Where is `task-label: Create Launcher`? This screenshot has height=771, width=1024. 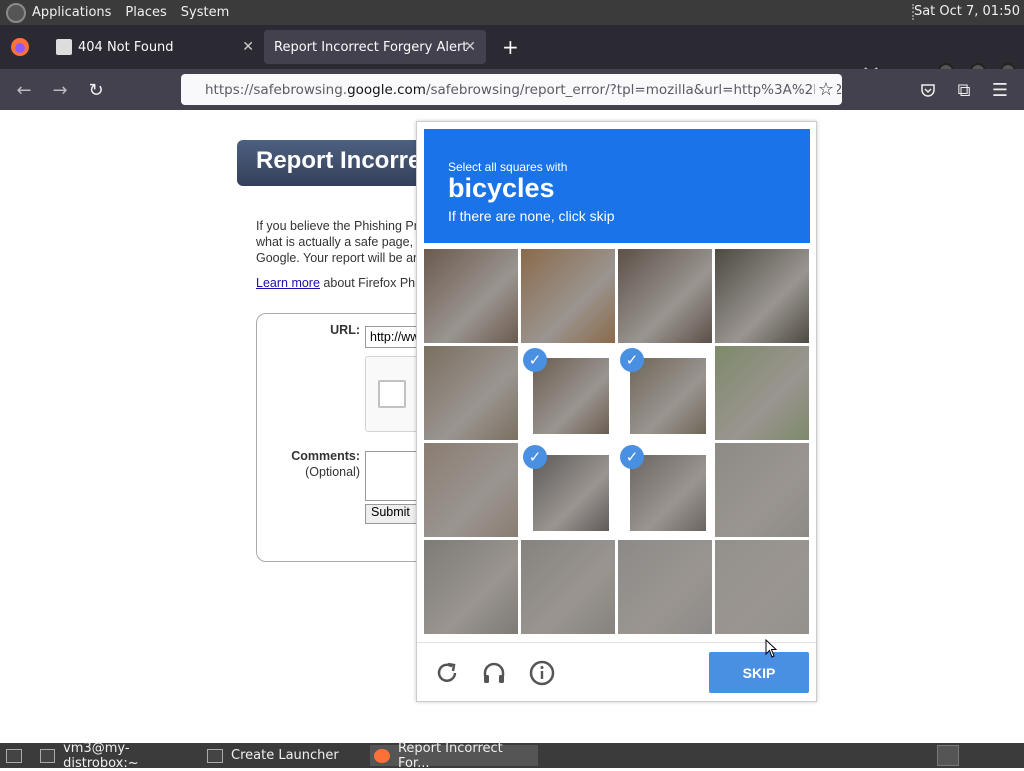 task-label: Create Launcher is located at coordinates (285, 755).